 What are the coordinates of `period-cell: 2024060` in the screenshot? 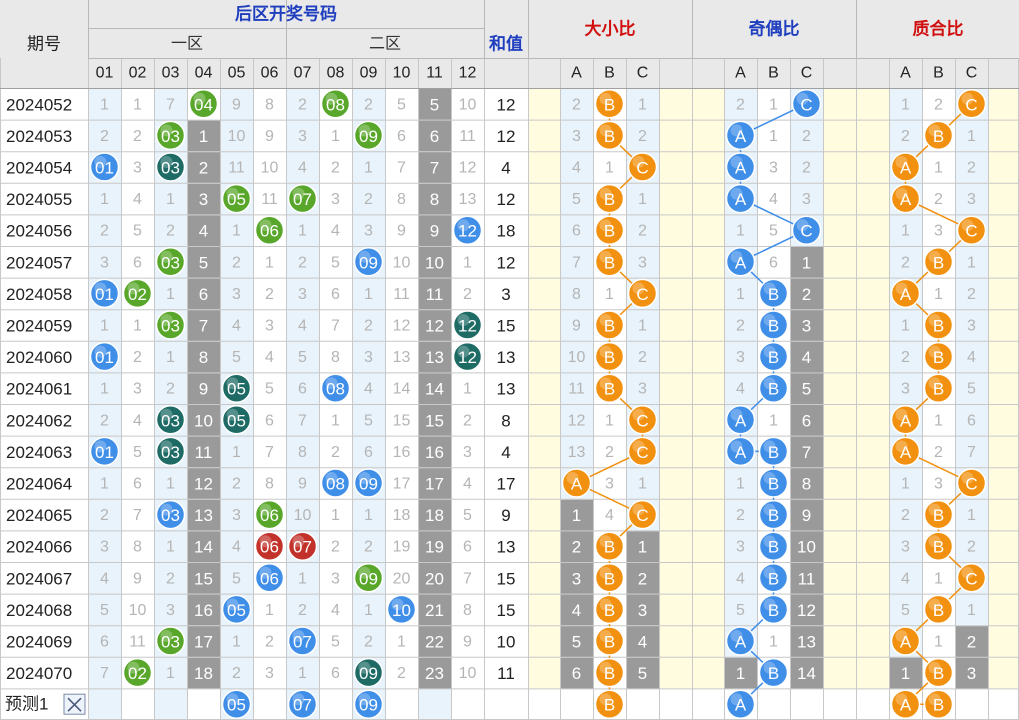 It's located at (39, 357).